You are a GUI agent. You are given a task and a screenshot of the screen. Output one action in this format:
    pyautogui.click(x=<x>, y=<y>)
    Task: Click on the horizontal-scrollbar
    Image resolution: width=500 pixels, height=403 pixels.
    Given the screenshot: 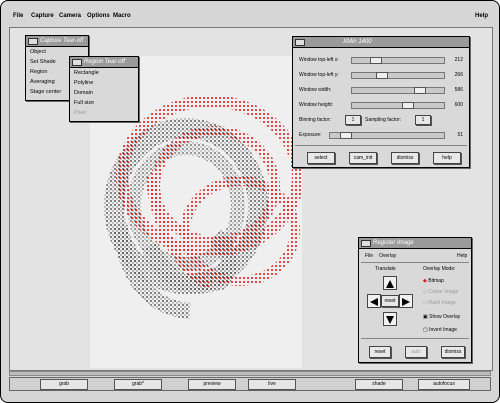 What is the action you would take?
    pyautogui.click(x=250, y=373)
    